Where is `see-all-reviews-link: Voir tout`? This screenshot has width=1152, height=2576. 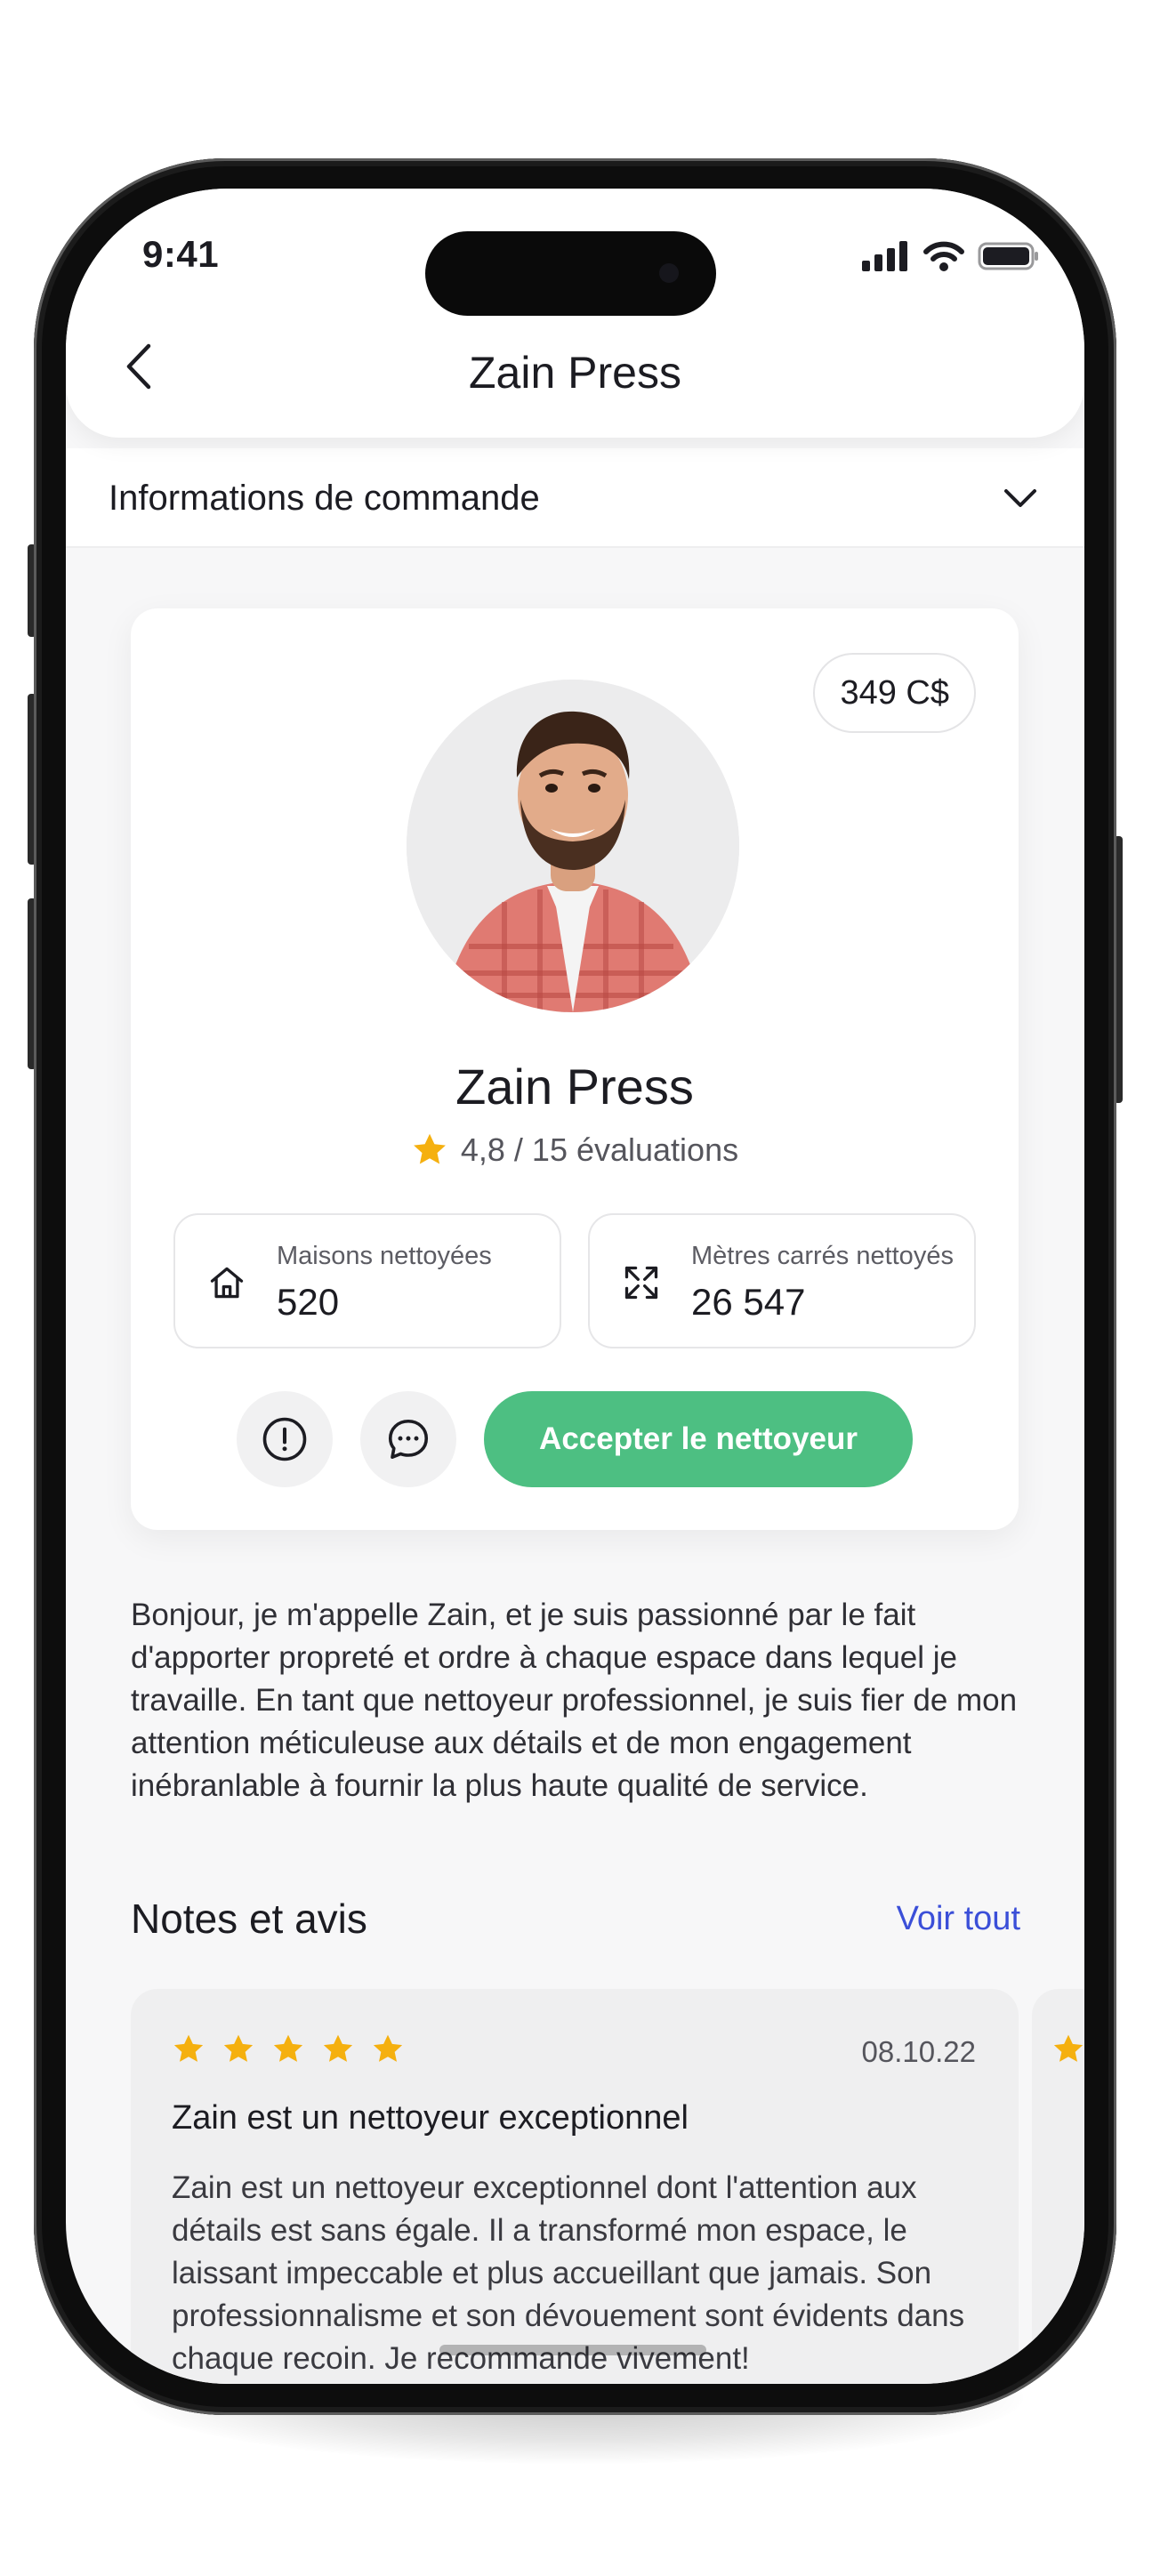
see-all-reviews-link: Voir tout is located at coordinates (958, 1919).